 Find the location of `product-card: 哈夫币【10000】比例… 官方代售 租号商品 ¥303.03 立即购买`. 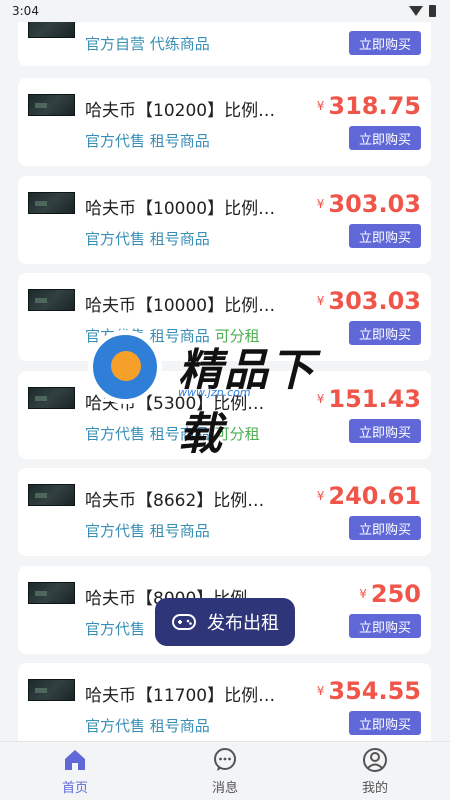

product-card: 哈夫币【10000】比例… 官方代售 租号商品 ¥303.03 立即购买 is located at coordinates (224, 220).